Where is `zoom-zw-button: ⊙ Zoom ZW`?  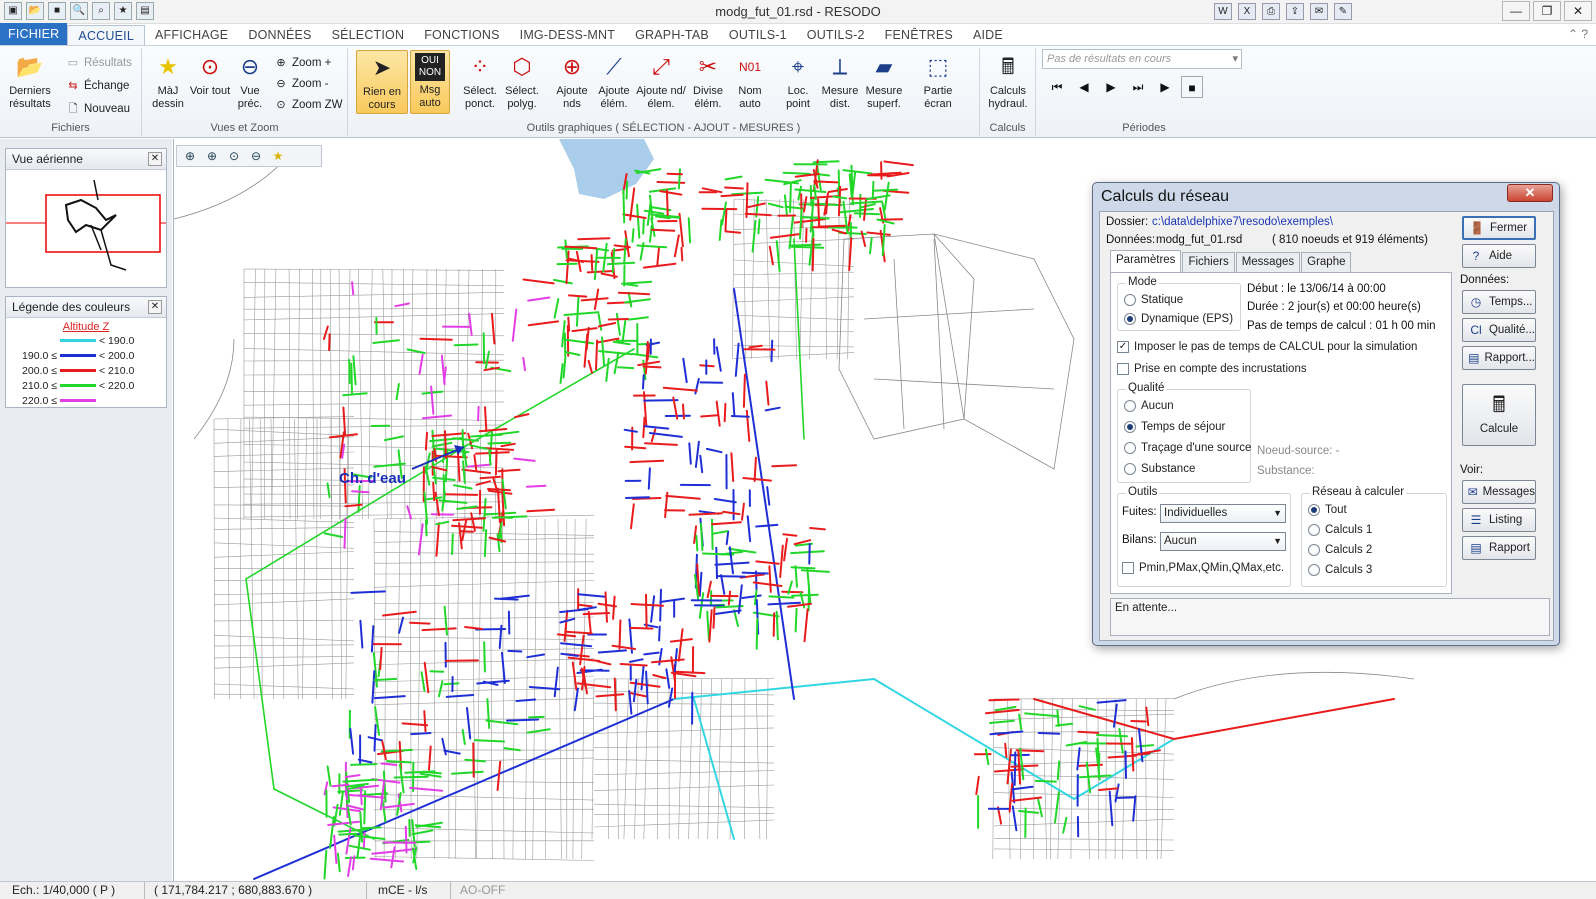
zoom-zw-button: ⊙ Zoom ZW is located at coordinates (308, 105).